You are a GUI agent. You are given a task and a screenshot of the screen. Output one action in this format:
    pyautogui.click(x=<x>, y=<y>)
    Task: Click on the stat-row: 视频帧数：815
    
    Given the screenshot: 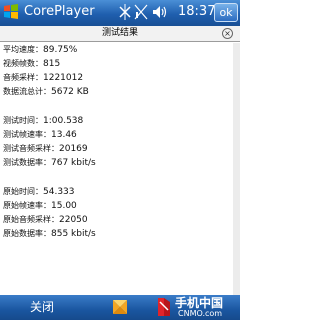 What is the action you would take?
    pyautogui.click(x=31, y=64)
    